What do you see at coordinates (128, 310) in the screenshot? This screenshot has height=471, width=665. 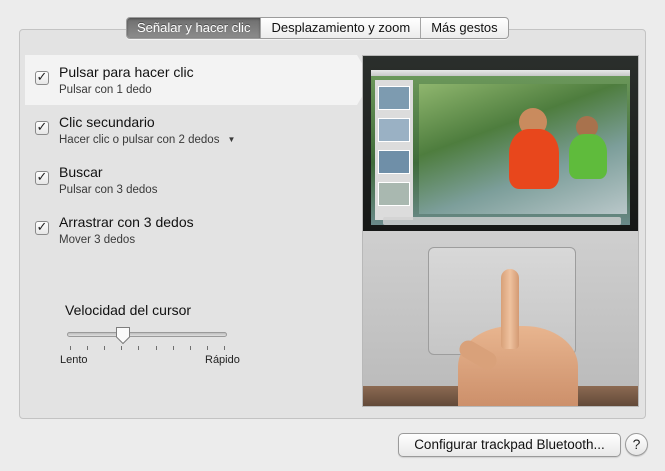 I see `cursor-speed-label: Velocidad del cursor` at bounding box center [128, 310].